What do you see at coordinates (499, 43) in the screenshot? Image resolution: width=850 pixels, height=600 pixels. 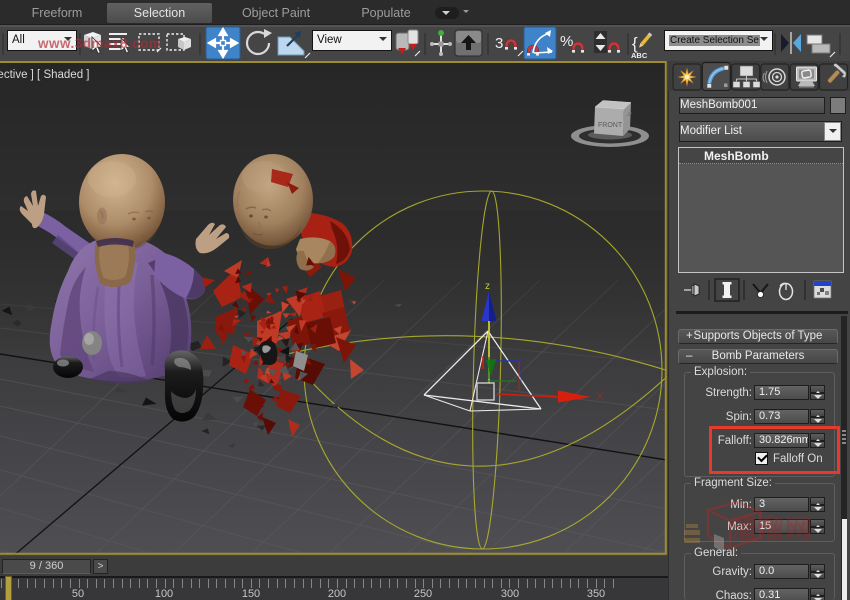 I see `svg-text: 3` at bounding box center [499, 43].